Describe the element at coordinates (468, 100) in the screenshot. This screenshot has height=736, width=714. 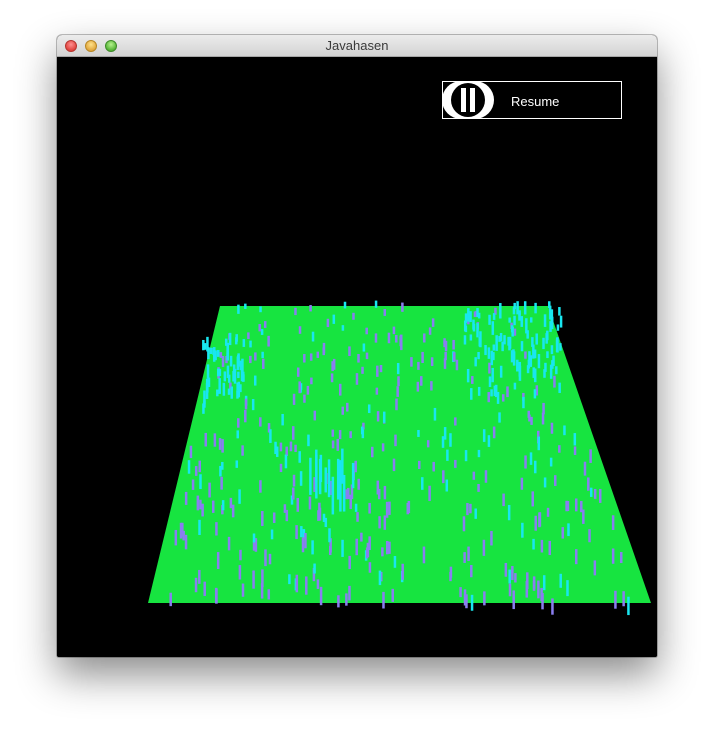
I see `pause-icon` at that location.